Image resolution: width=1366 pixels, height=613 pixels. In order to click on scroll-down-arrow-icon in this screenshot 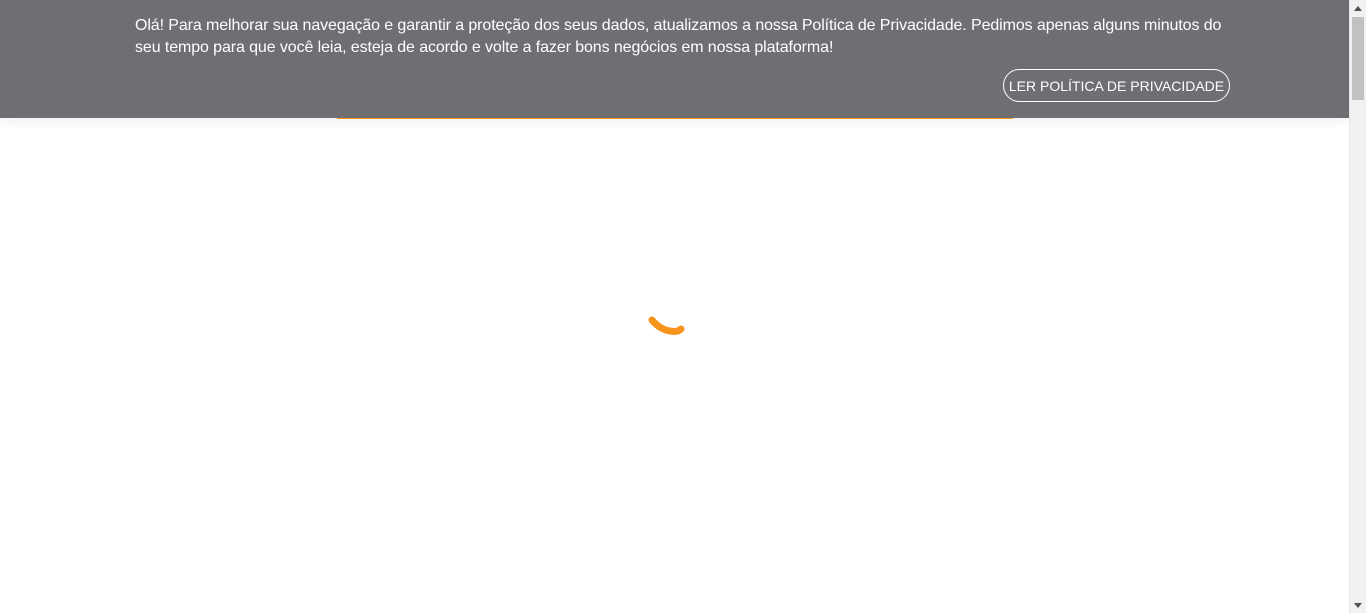, I will do `click(1358, 605)`.